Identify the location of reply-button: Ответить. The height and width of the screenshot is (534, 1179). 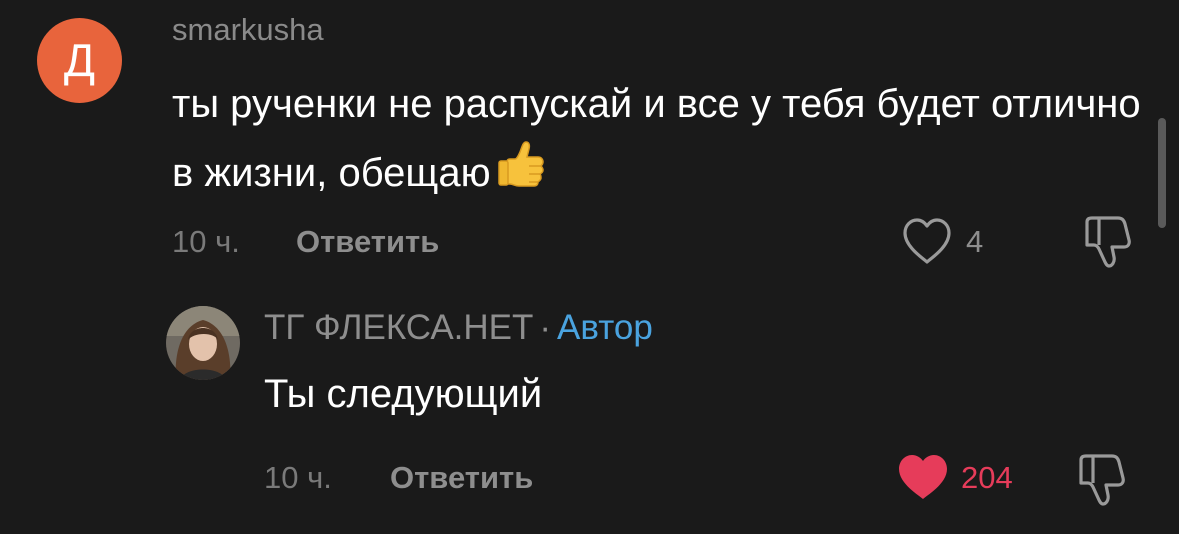
(367, 242).